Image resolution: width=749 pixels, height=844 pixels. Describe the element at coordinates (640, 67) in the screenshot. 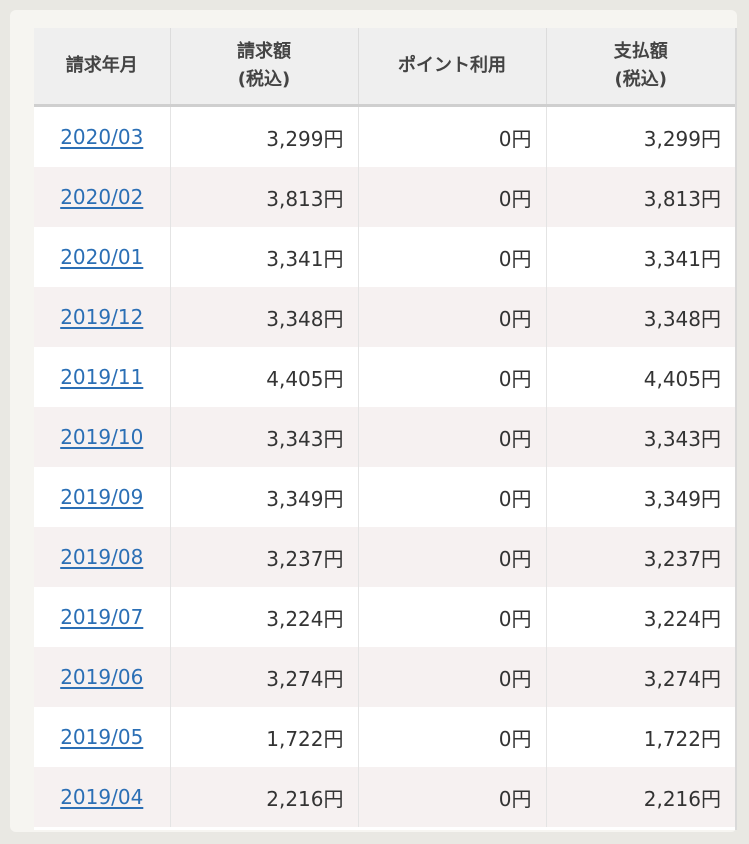

I see `header-paid-amount: 支払額 (税込)` at that location.